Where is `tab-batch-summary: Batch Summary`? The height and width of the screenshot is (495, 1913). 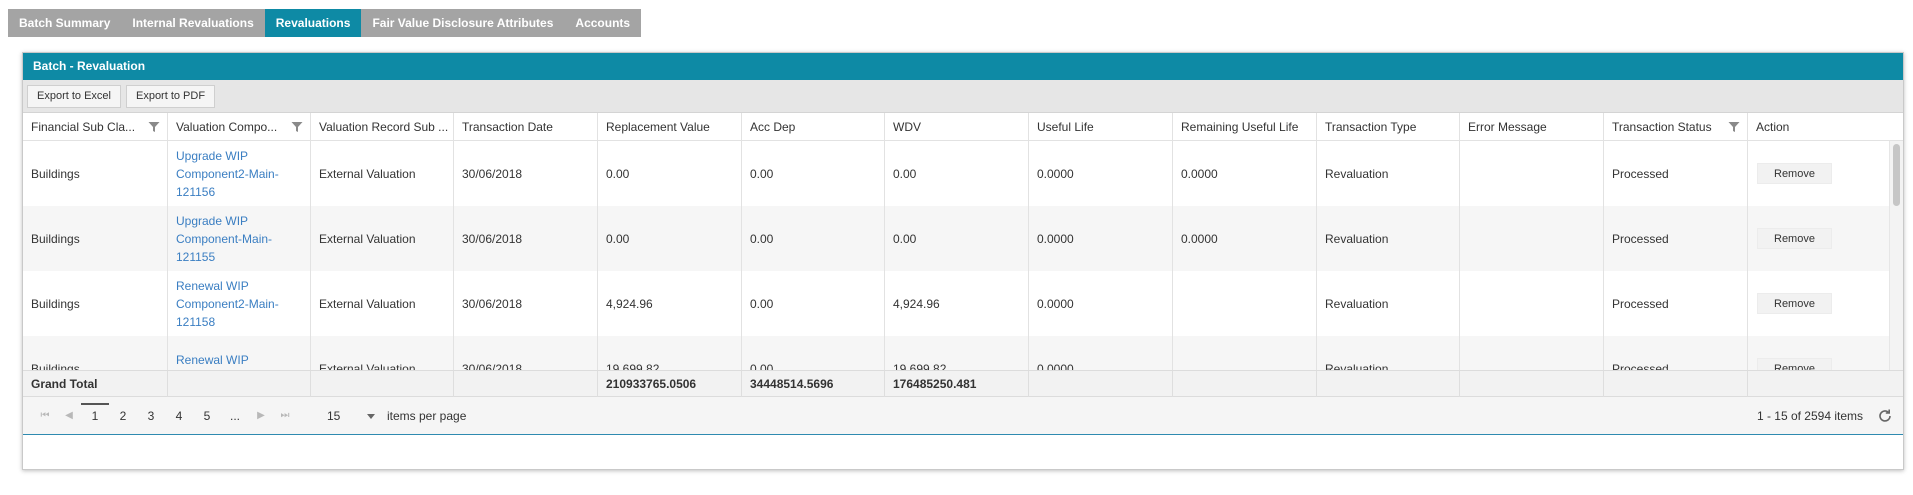
tab-batch-summary: Batch Summary is located at coordinates (65, 23).